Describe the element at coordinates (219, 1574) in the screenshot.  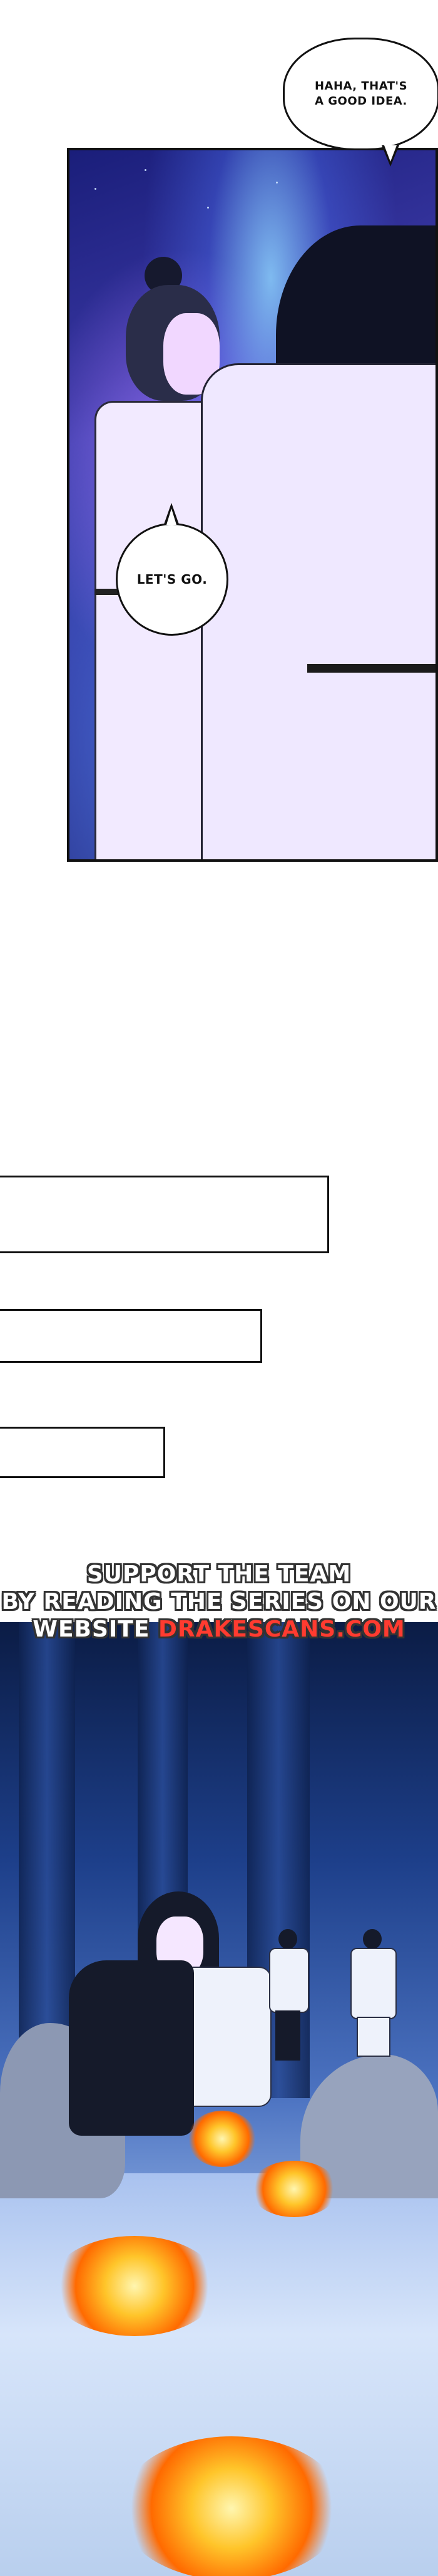
I see `promo-line-1: SUPPORT THE TEAM` at that location.